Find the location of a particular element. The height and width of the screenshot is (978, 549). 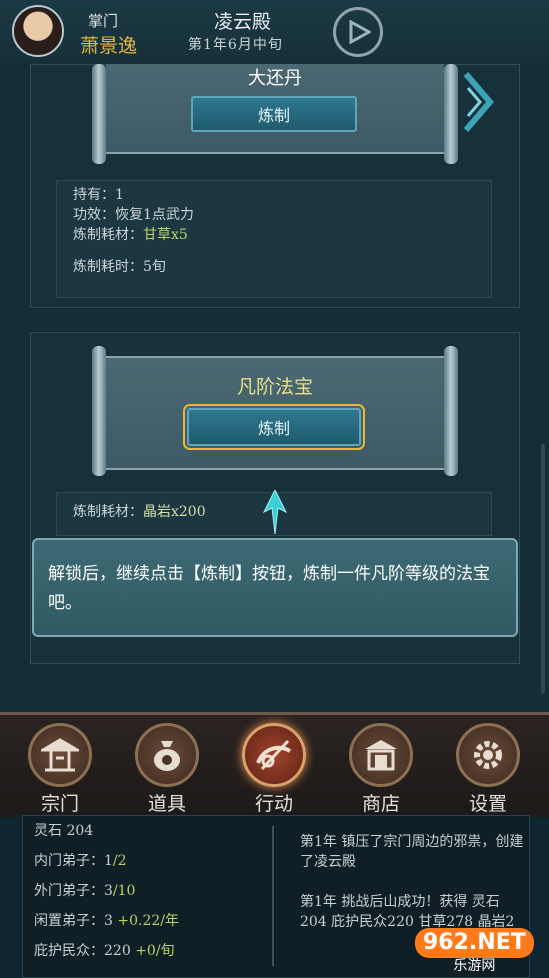

watermark-logo: 962.NET 乐游网 is located at coordinates (474, 951).